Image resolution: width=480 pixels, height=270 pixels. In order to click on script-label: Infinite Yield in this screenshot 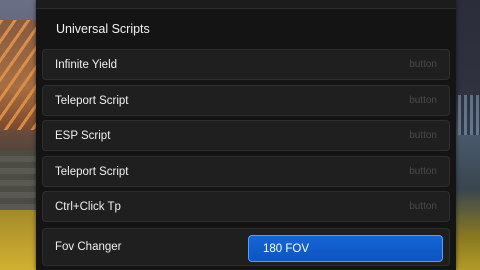, I will do `click(86, 64)`.